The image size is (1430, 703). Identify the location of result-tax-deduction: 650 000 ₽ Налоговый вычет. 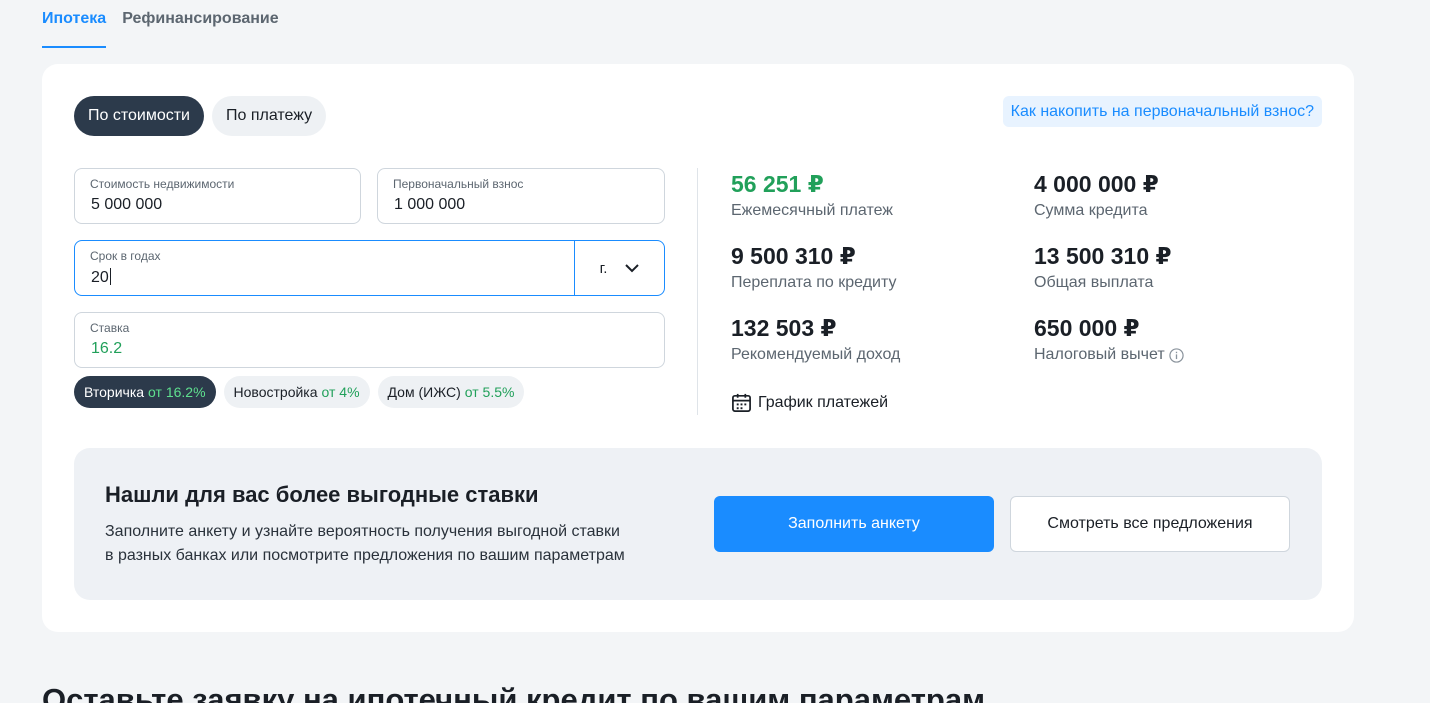
(1109, 339).